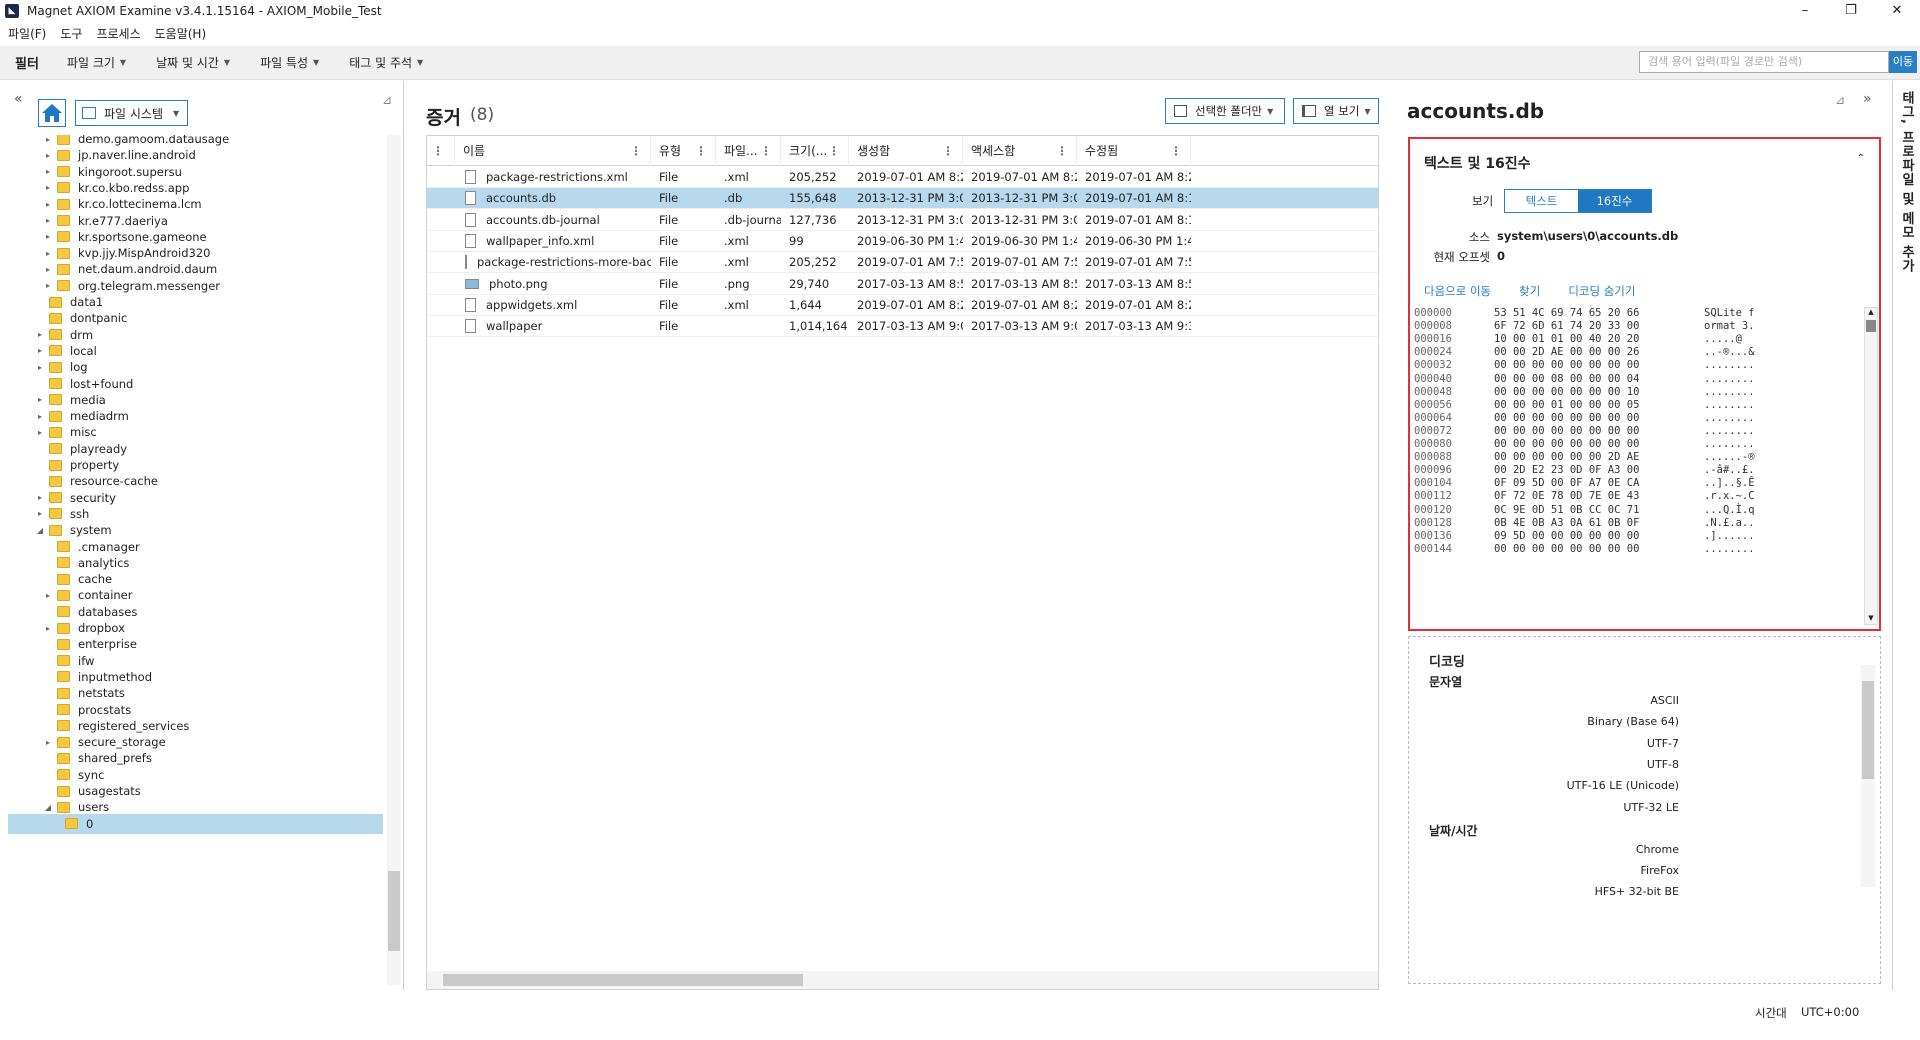  Describe the element at coordinates (441, 150) in the screenshot. I see `row-options-header: ⋮` at that location.